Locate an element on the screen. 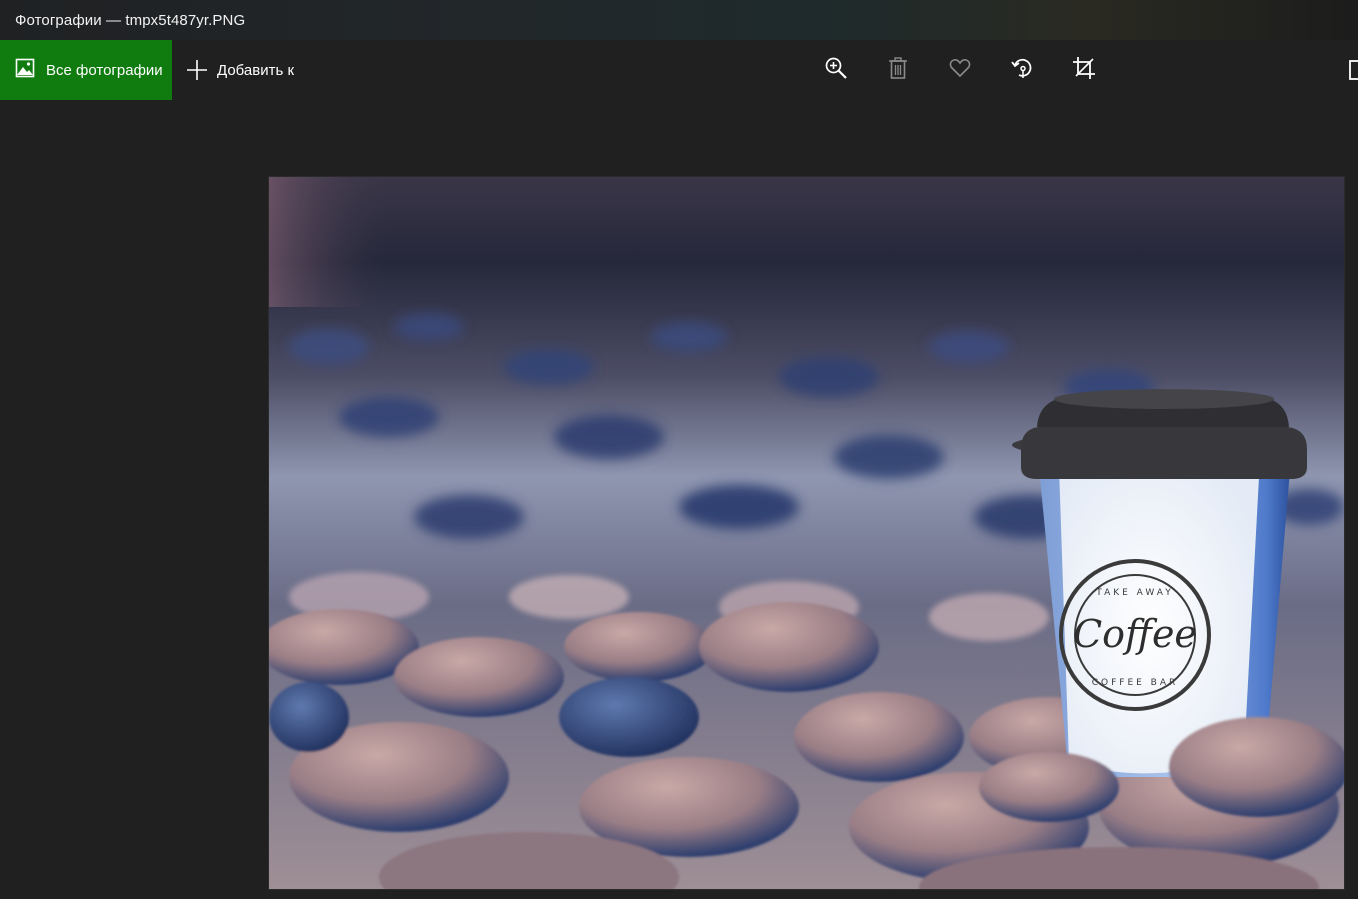 The image size is (1358, 899). zoom-in-icon is located at coordinates (836, 70).